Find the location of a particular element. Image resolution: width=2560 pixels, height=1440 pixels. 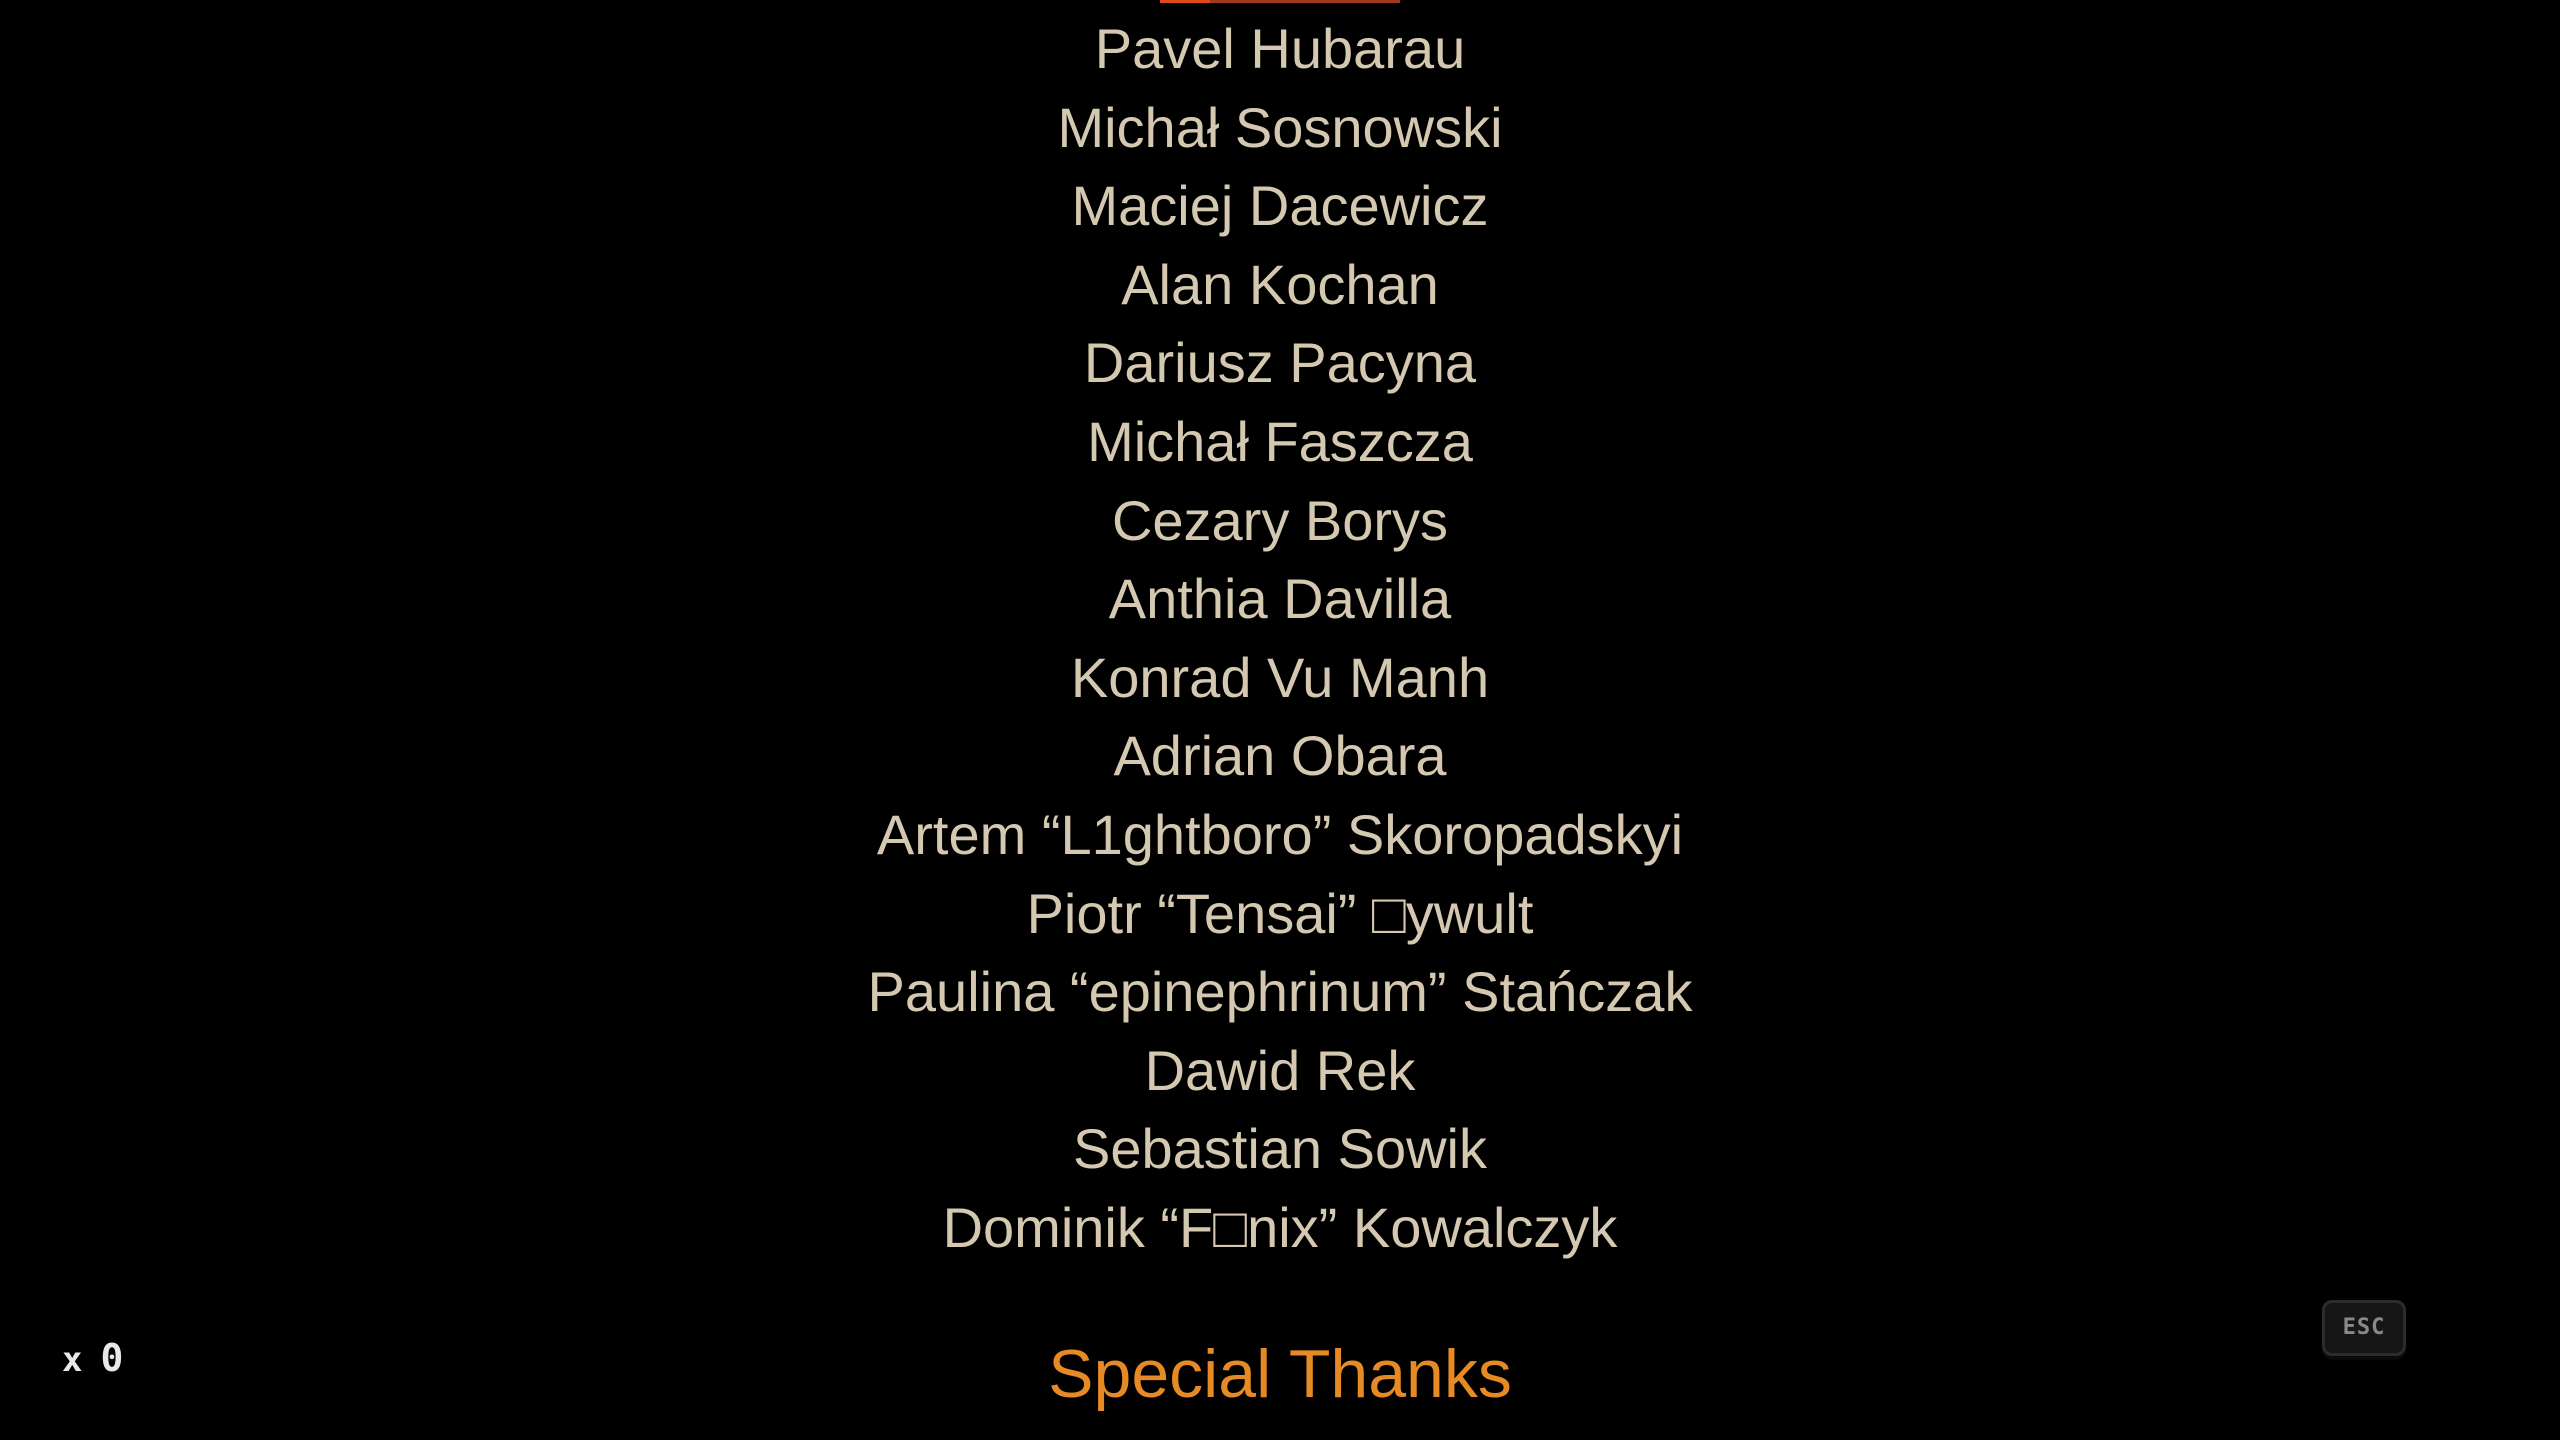

credit-name: Maciej Dacewicz is located at coordinates (1280, 206).